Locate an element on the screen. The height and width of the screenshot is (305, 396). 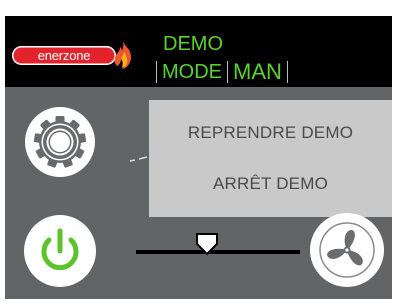
slider-thumb-icon is located at coordinates (207, 244).